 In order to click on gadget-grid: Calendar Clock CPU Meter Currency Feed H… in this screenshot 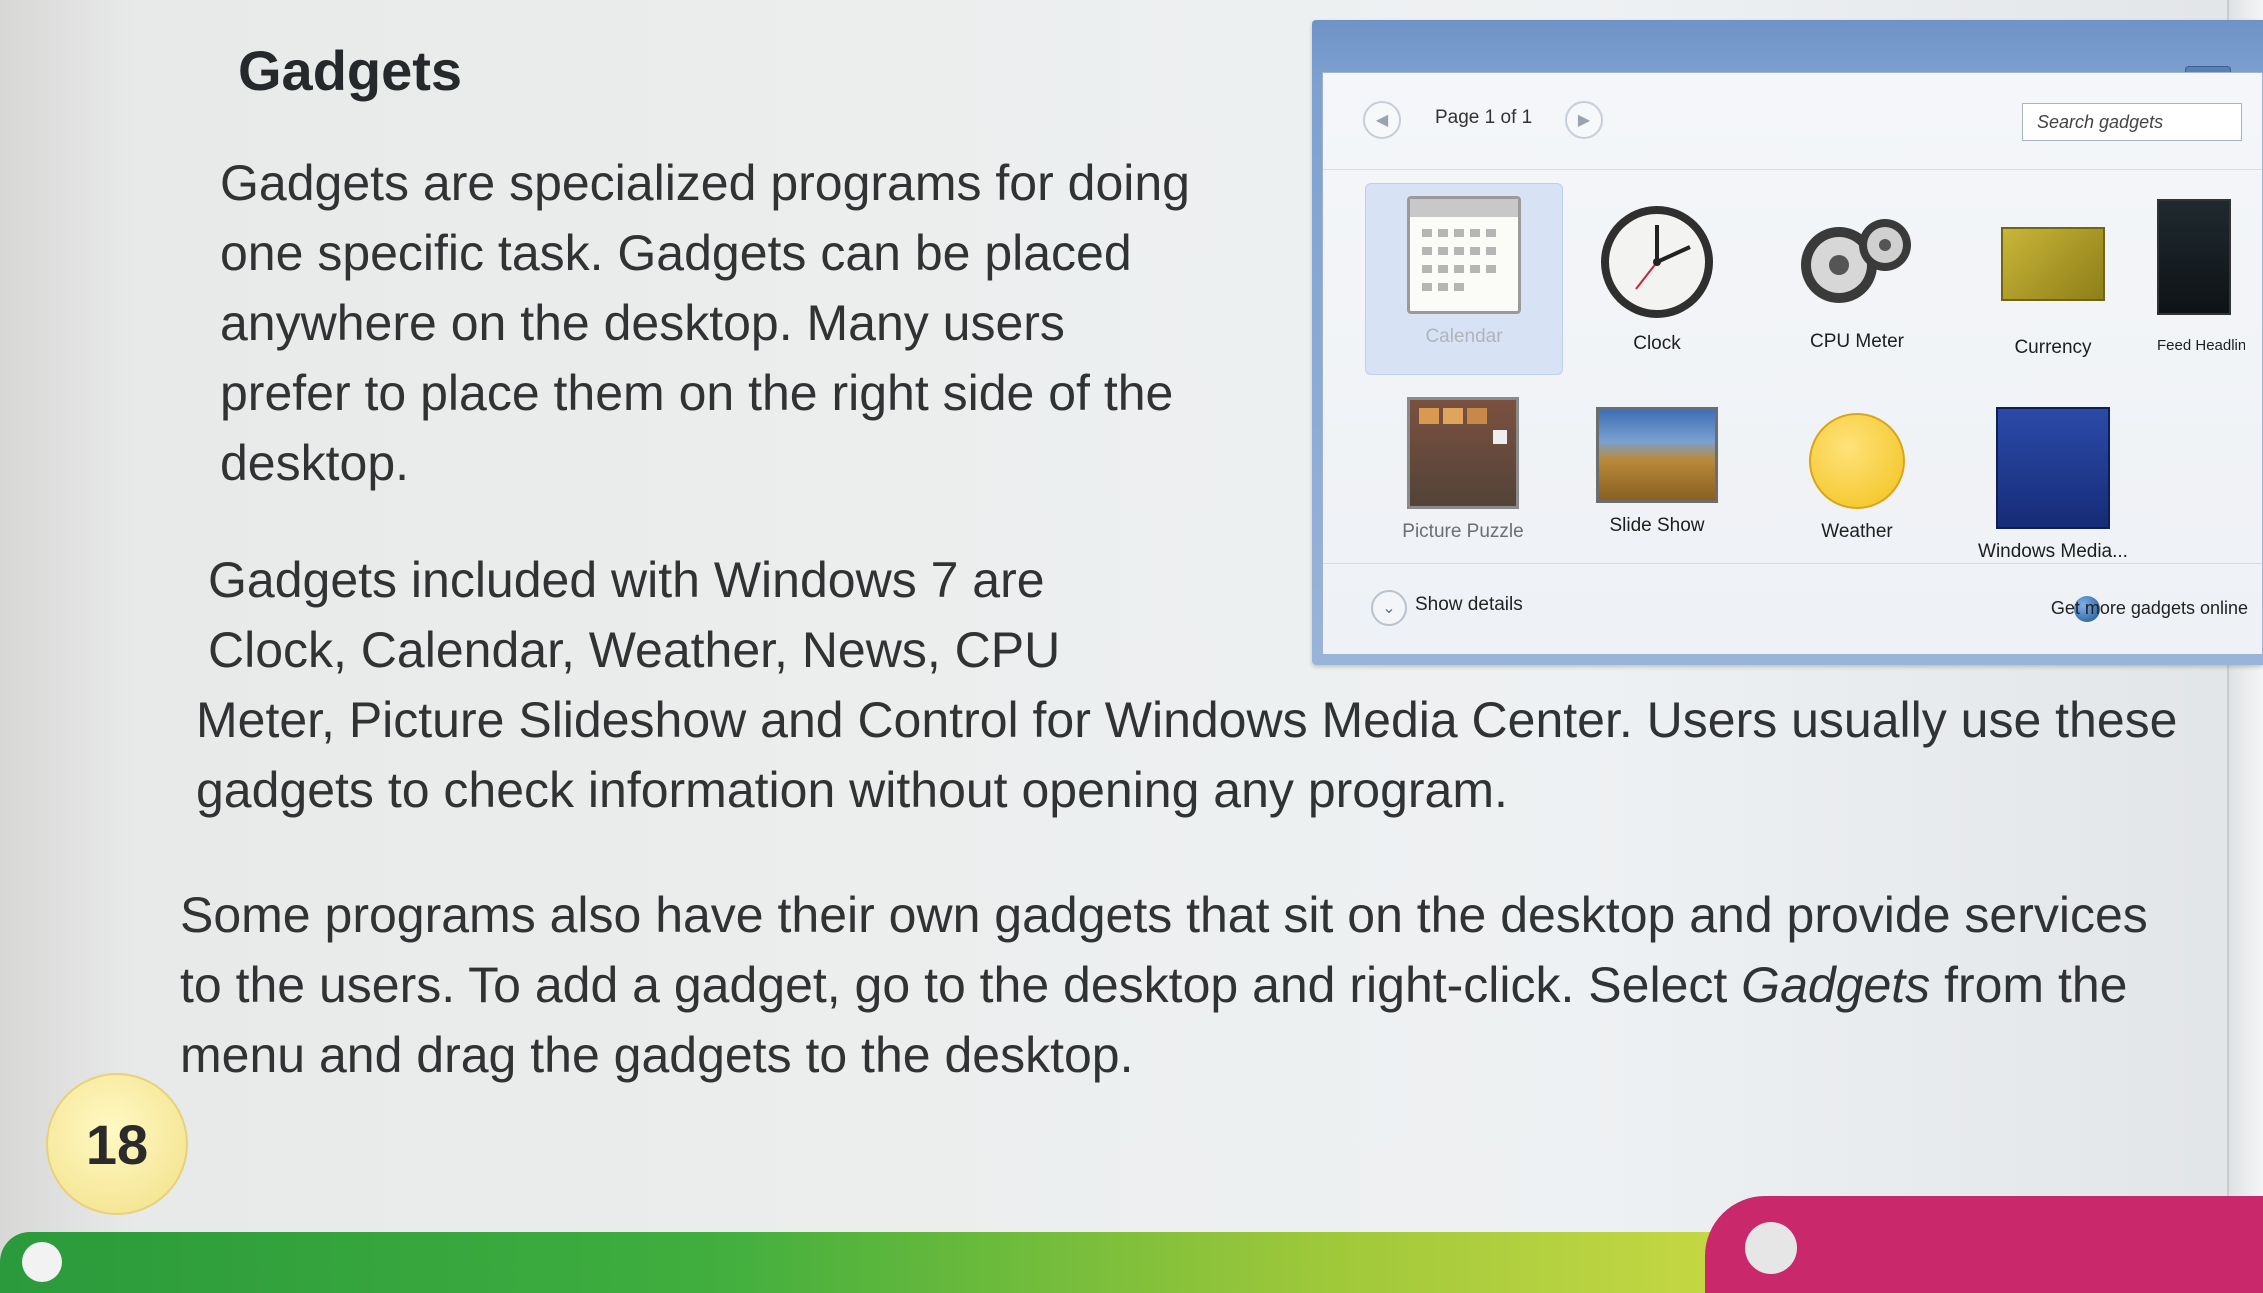, I will do `click(1792, 379)`.